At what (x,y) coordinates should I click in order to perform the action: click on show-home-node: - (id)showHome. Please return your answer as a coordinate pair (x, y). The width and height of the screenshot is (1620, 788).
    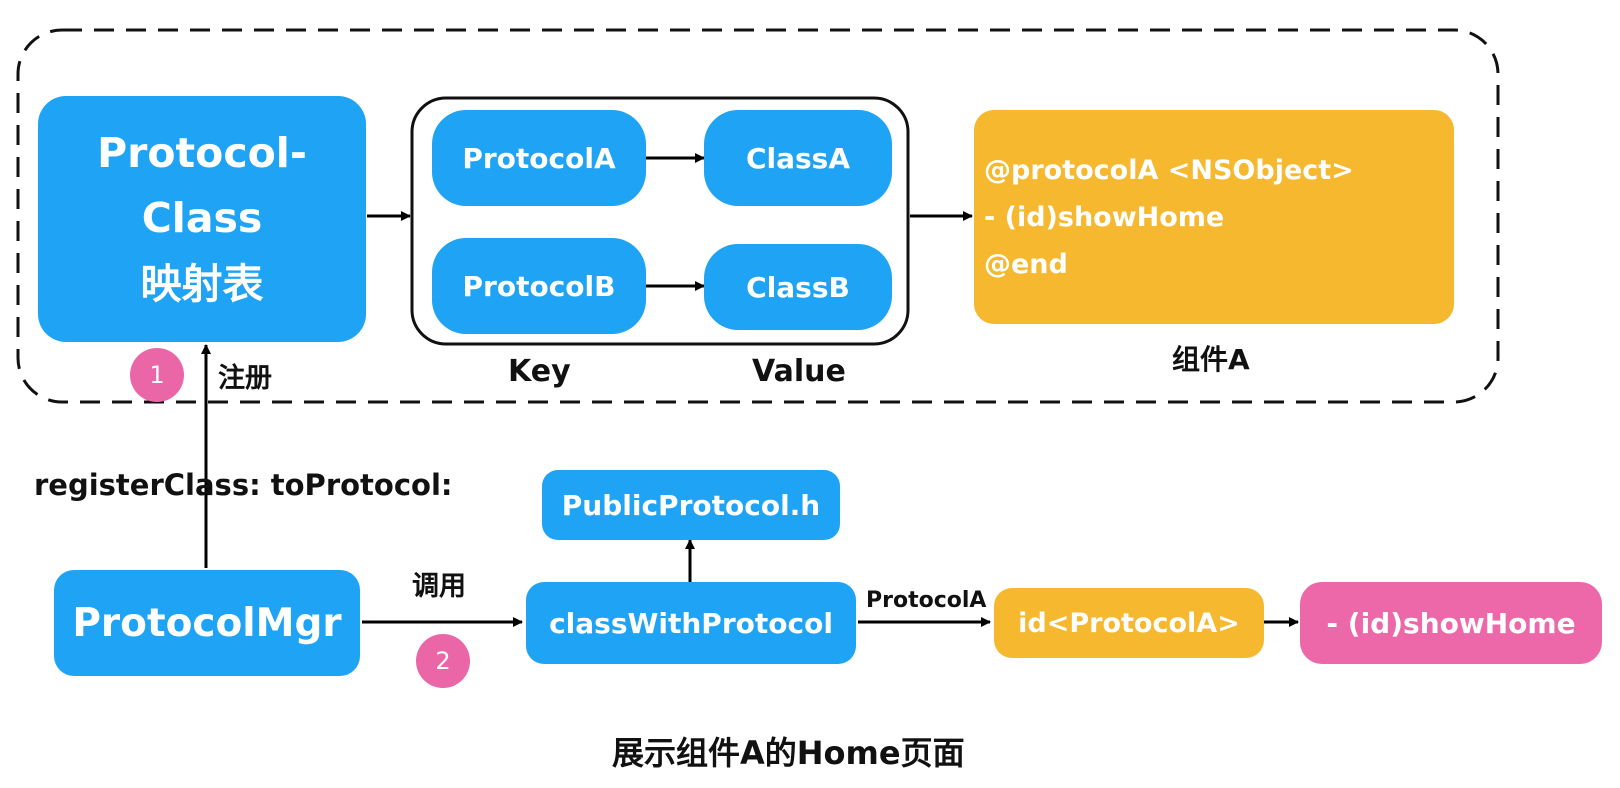
    Looking at the image, I should click on (1451, 623).